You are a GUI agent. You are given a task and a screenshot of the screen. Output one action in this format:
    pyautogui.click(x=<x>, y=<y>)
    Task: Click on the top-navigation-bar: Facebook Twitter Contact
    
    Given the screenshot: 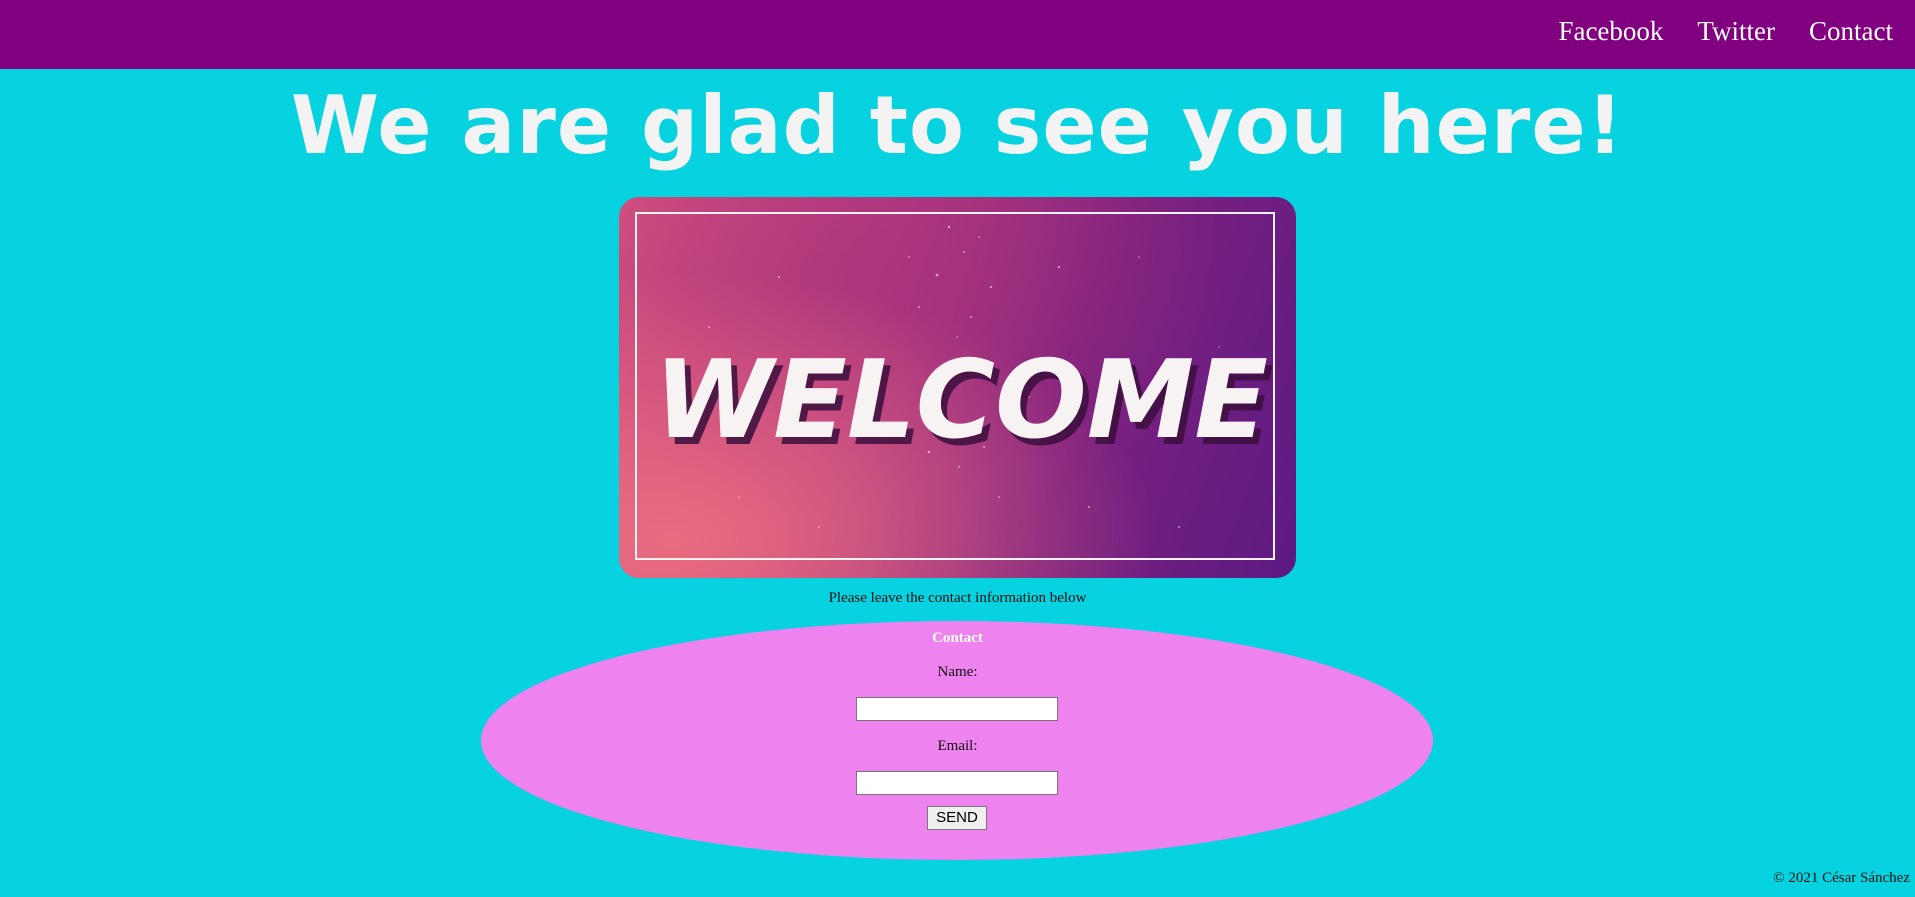 What is the action you would take?
    pyautogui.click(x=957, y=34)
    